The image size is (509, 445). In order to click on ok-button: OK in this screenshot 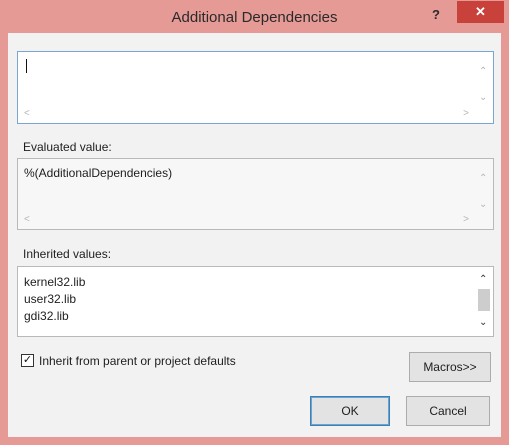, I will do `click(350, 411)`.